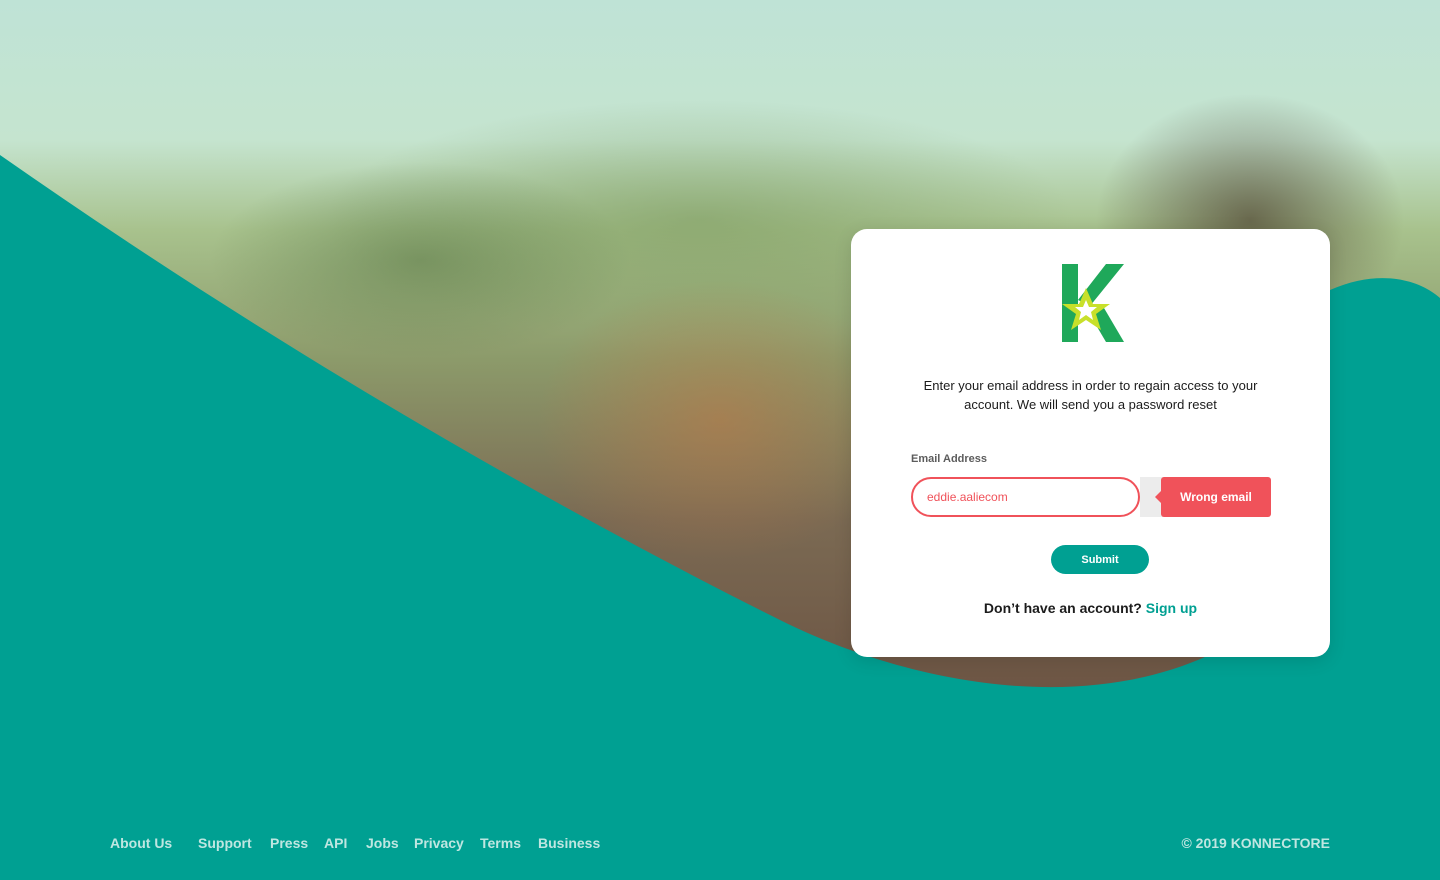  Describe the element at coordinates (1025, 497) in the screenshot. I see `email-input` at that location.